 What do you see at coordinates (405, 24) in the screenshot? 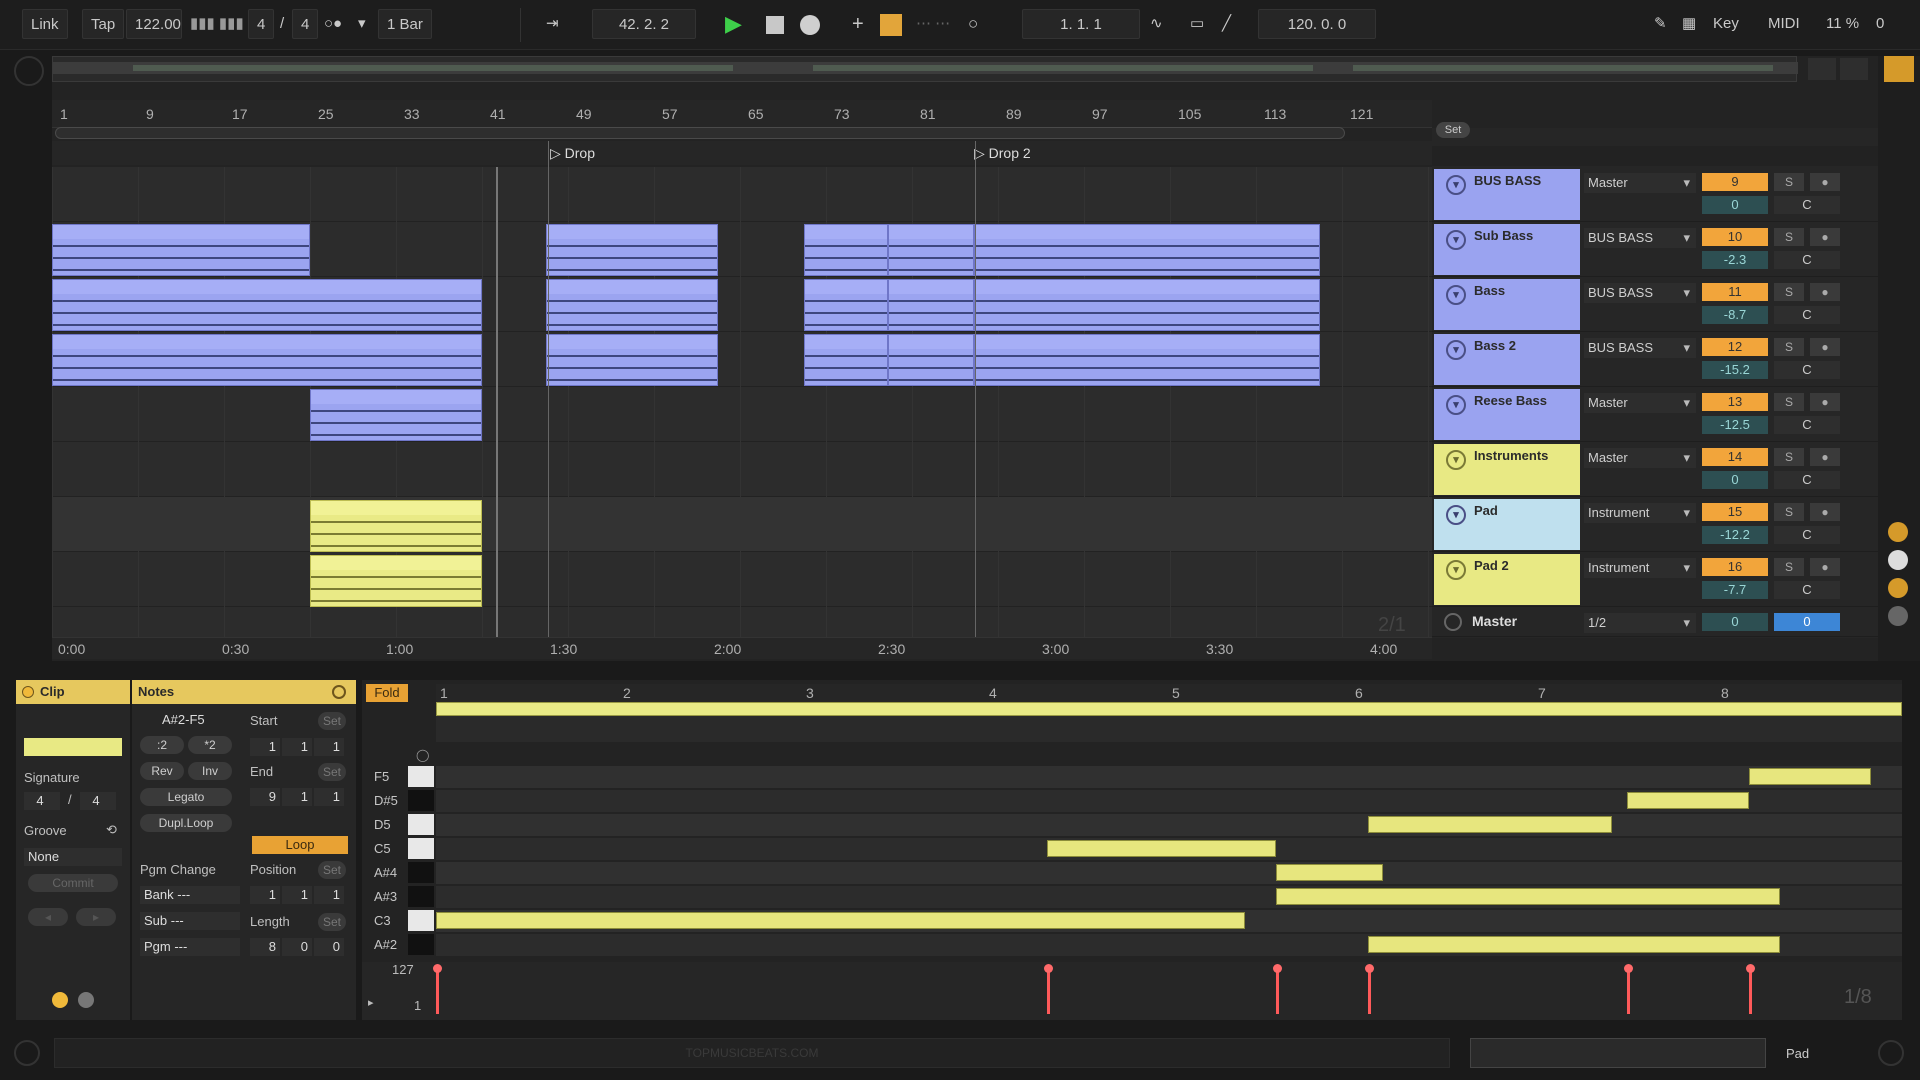
I see `quantize-menu: 1 Bar` at bounding box center [405, 24].